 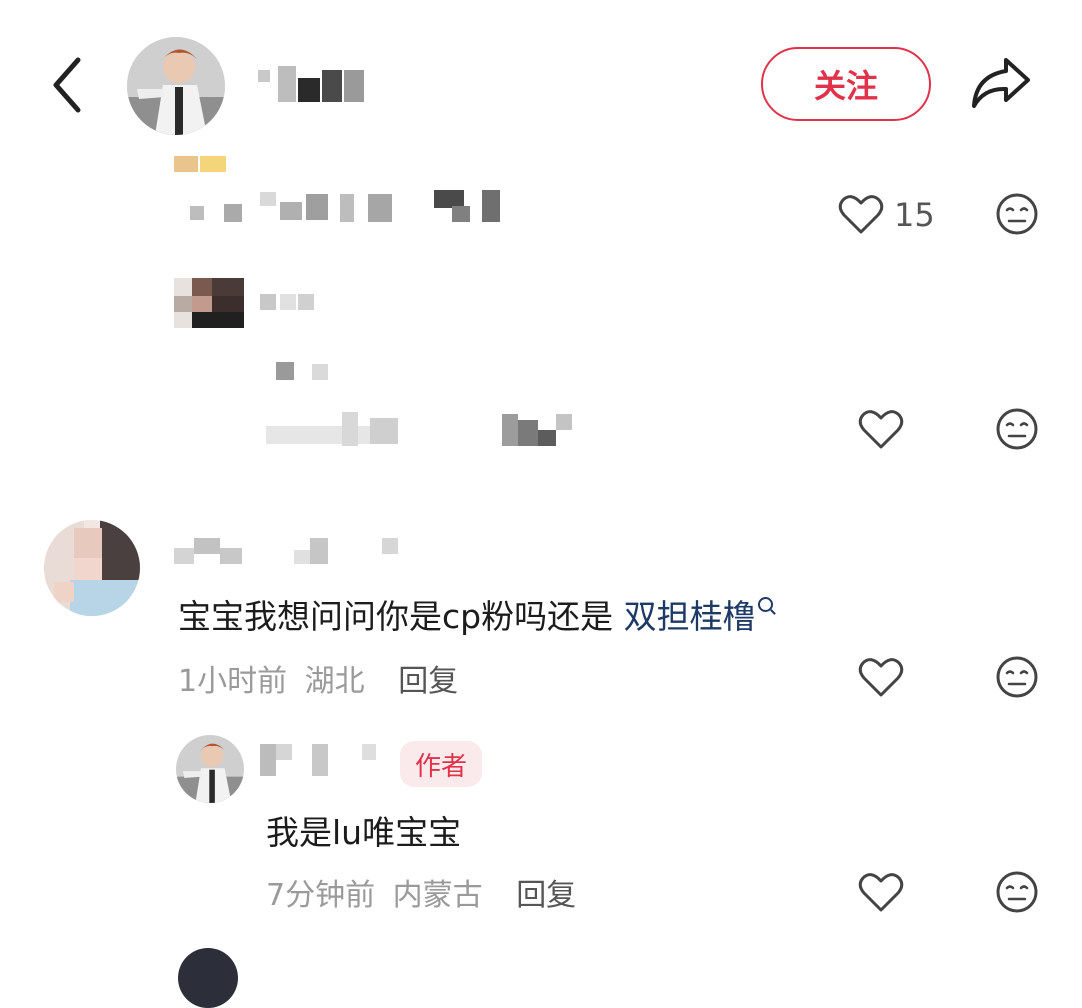 I want to click on follow-button: 关注, so click(x=846, y=84).